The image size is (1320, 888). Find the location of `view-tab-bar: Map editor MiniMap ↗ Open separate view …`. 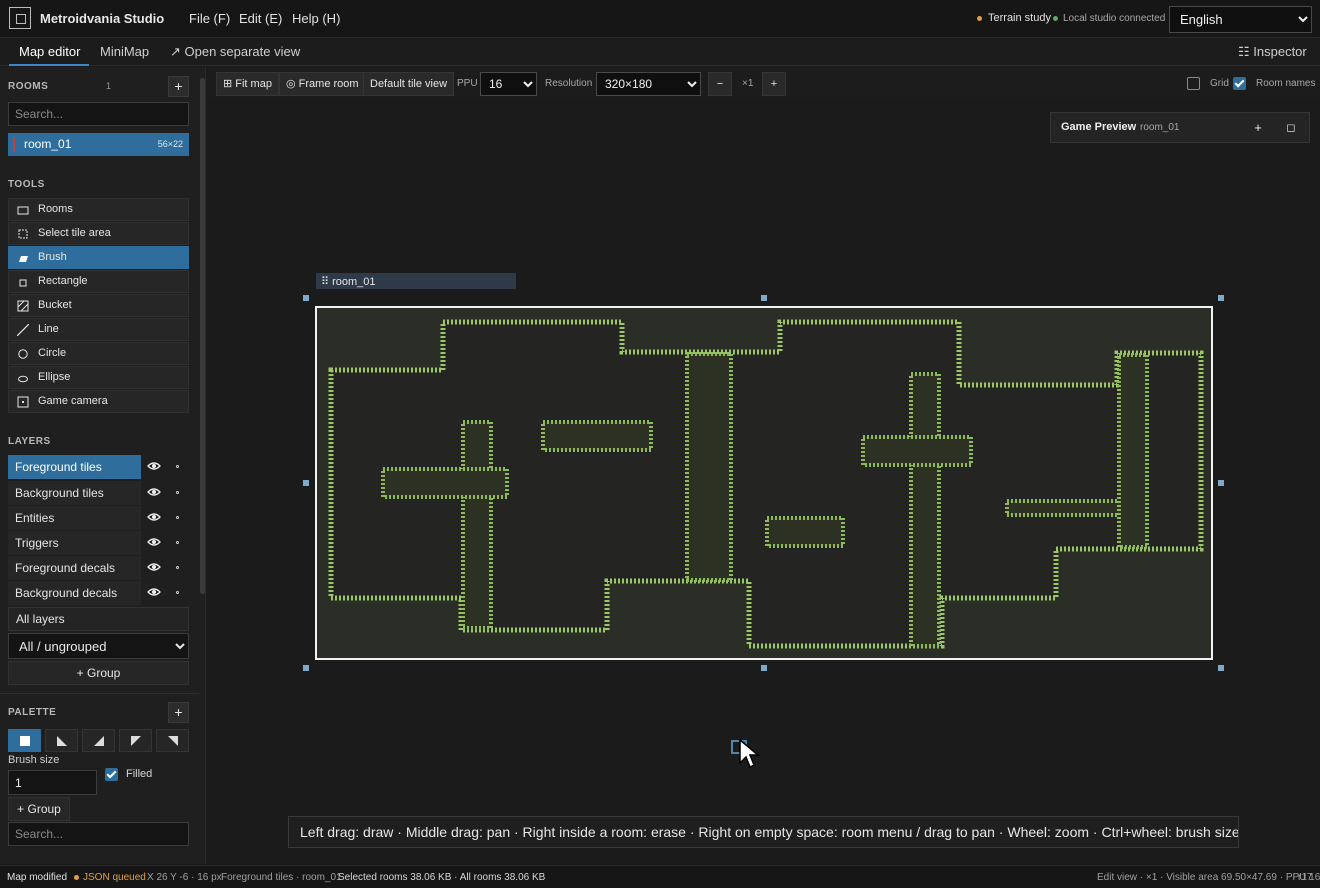

view-tab-bar: Map editor MiniMap ↗ Open separate view … is located at coordinates (660, 52).